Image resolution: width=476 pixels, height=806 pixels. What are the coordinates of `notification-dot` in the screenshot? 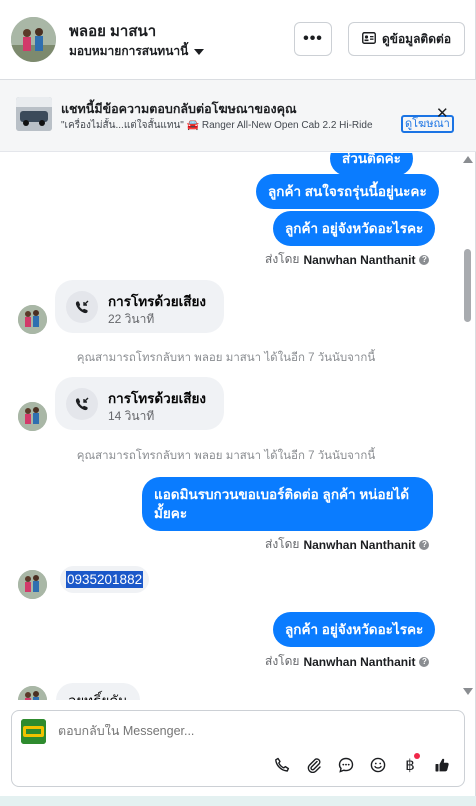 It's located at (417, 756).